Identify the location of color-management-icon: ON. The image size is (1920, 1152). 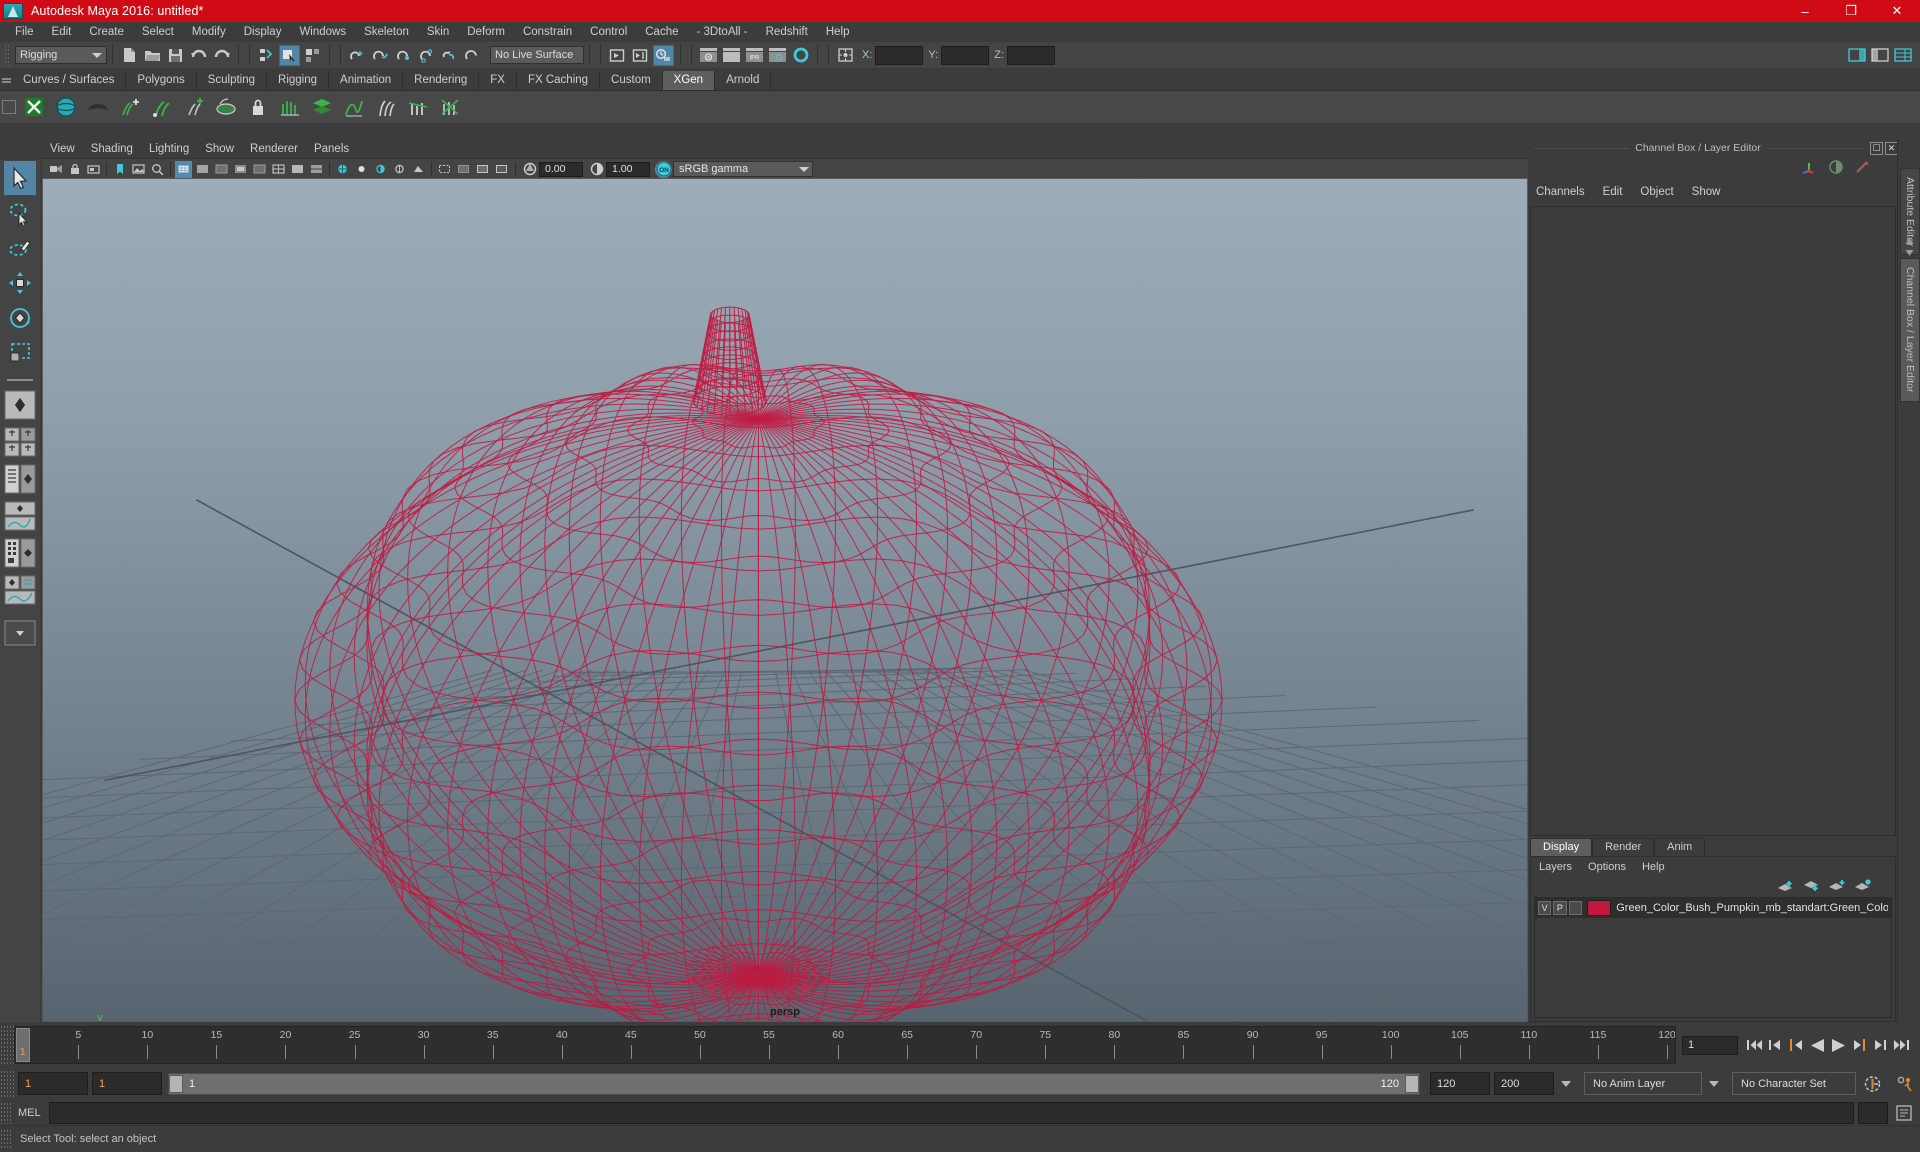
(663, 169).